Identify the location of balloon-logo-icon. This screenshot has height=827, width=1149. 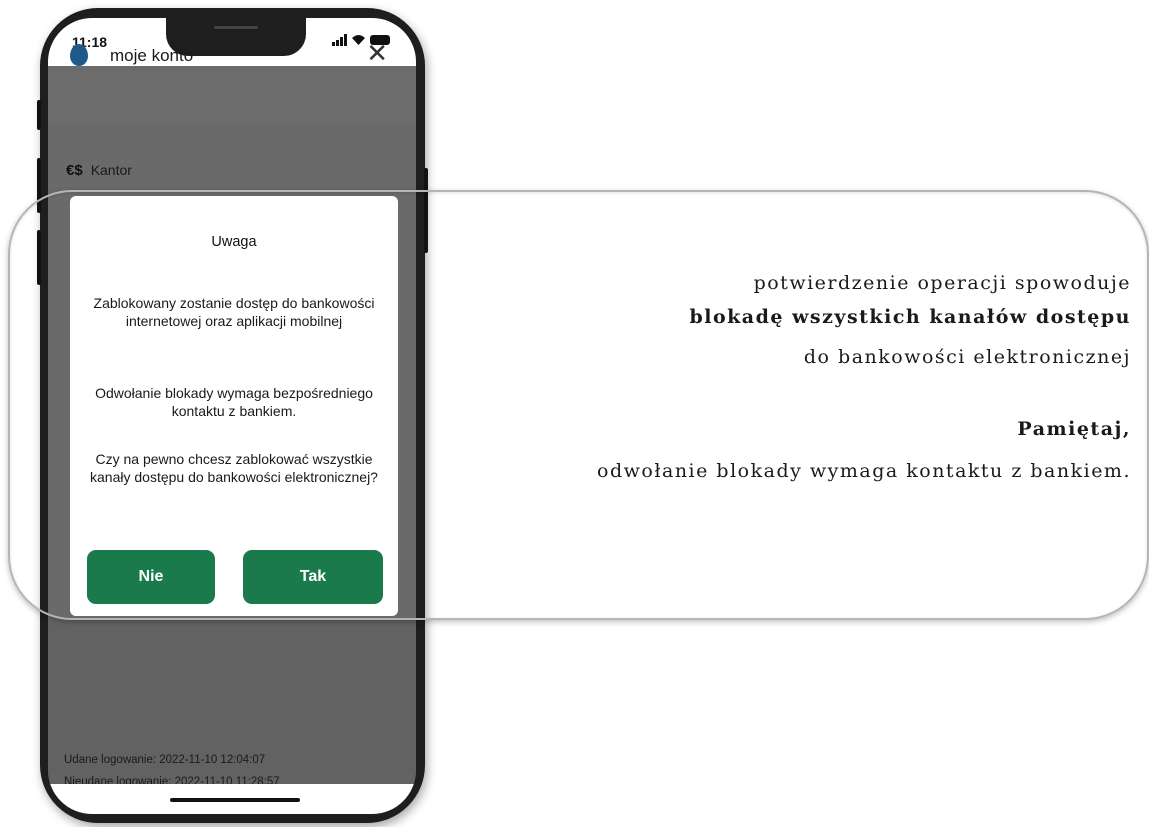
(79, 55).